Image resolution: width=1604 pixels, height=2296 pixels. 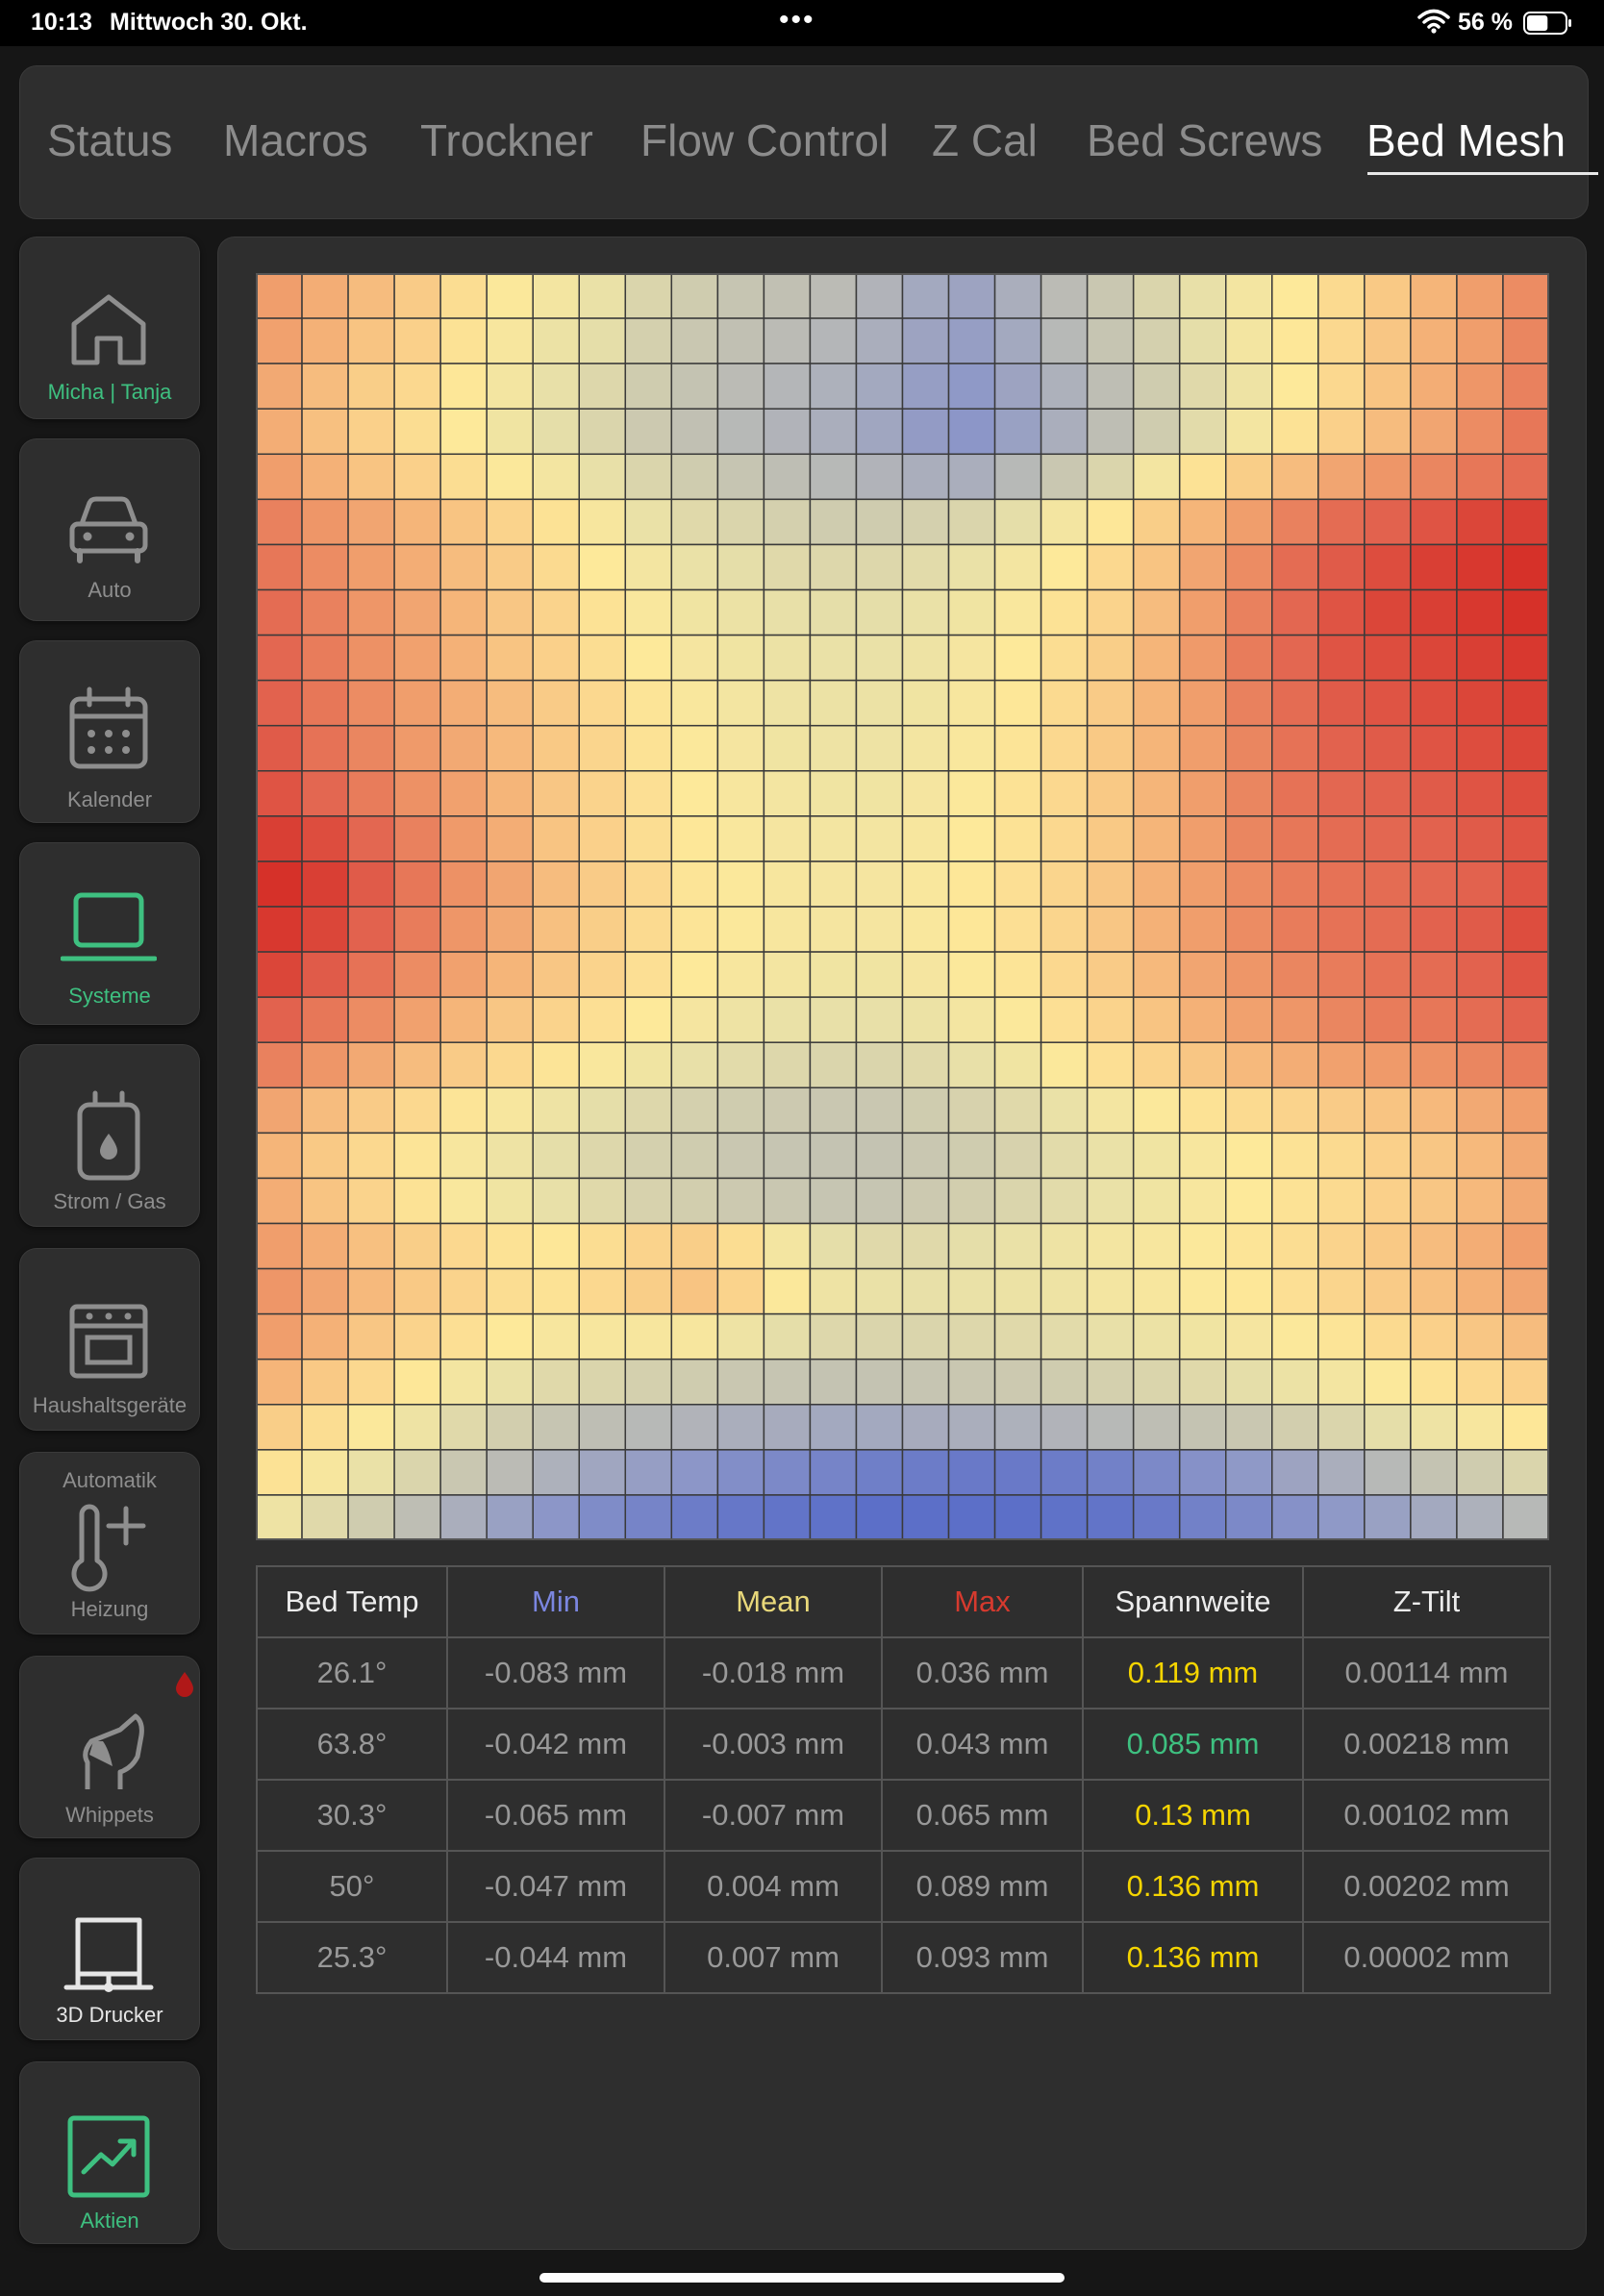 I want to click on mesh-cell-r14-c9, so click(x=694, y=929).